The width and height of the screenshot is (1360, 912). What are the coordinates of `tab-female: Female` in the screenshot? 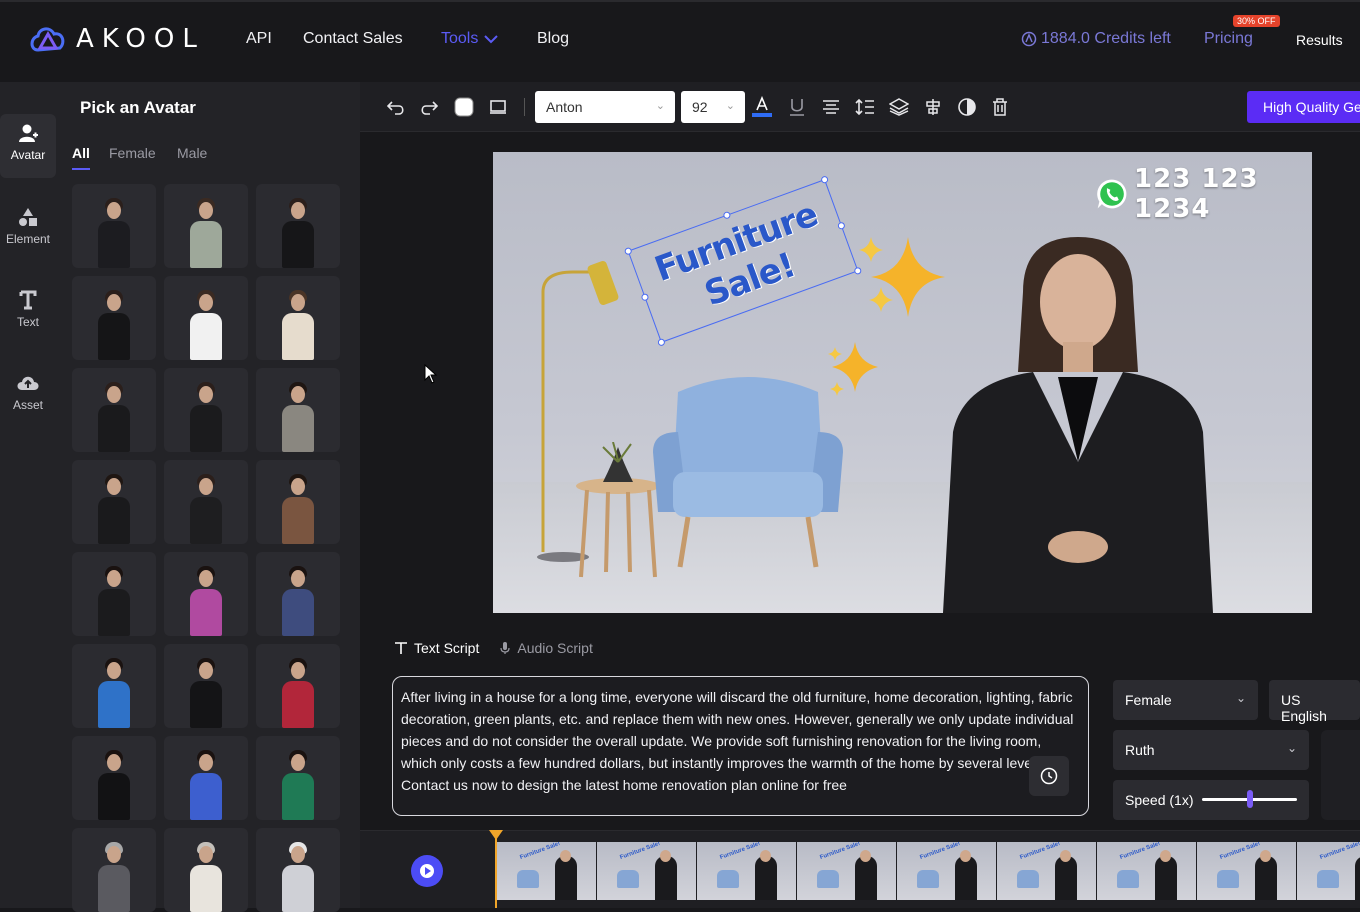 It's located at (132, 153).